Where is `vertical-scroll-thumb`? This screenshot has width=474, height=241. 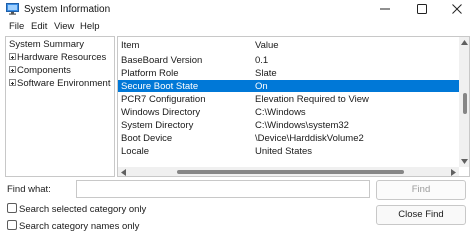 vertical-scroll-thumb is located at coordinates (465, 103).